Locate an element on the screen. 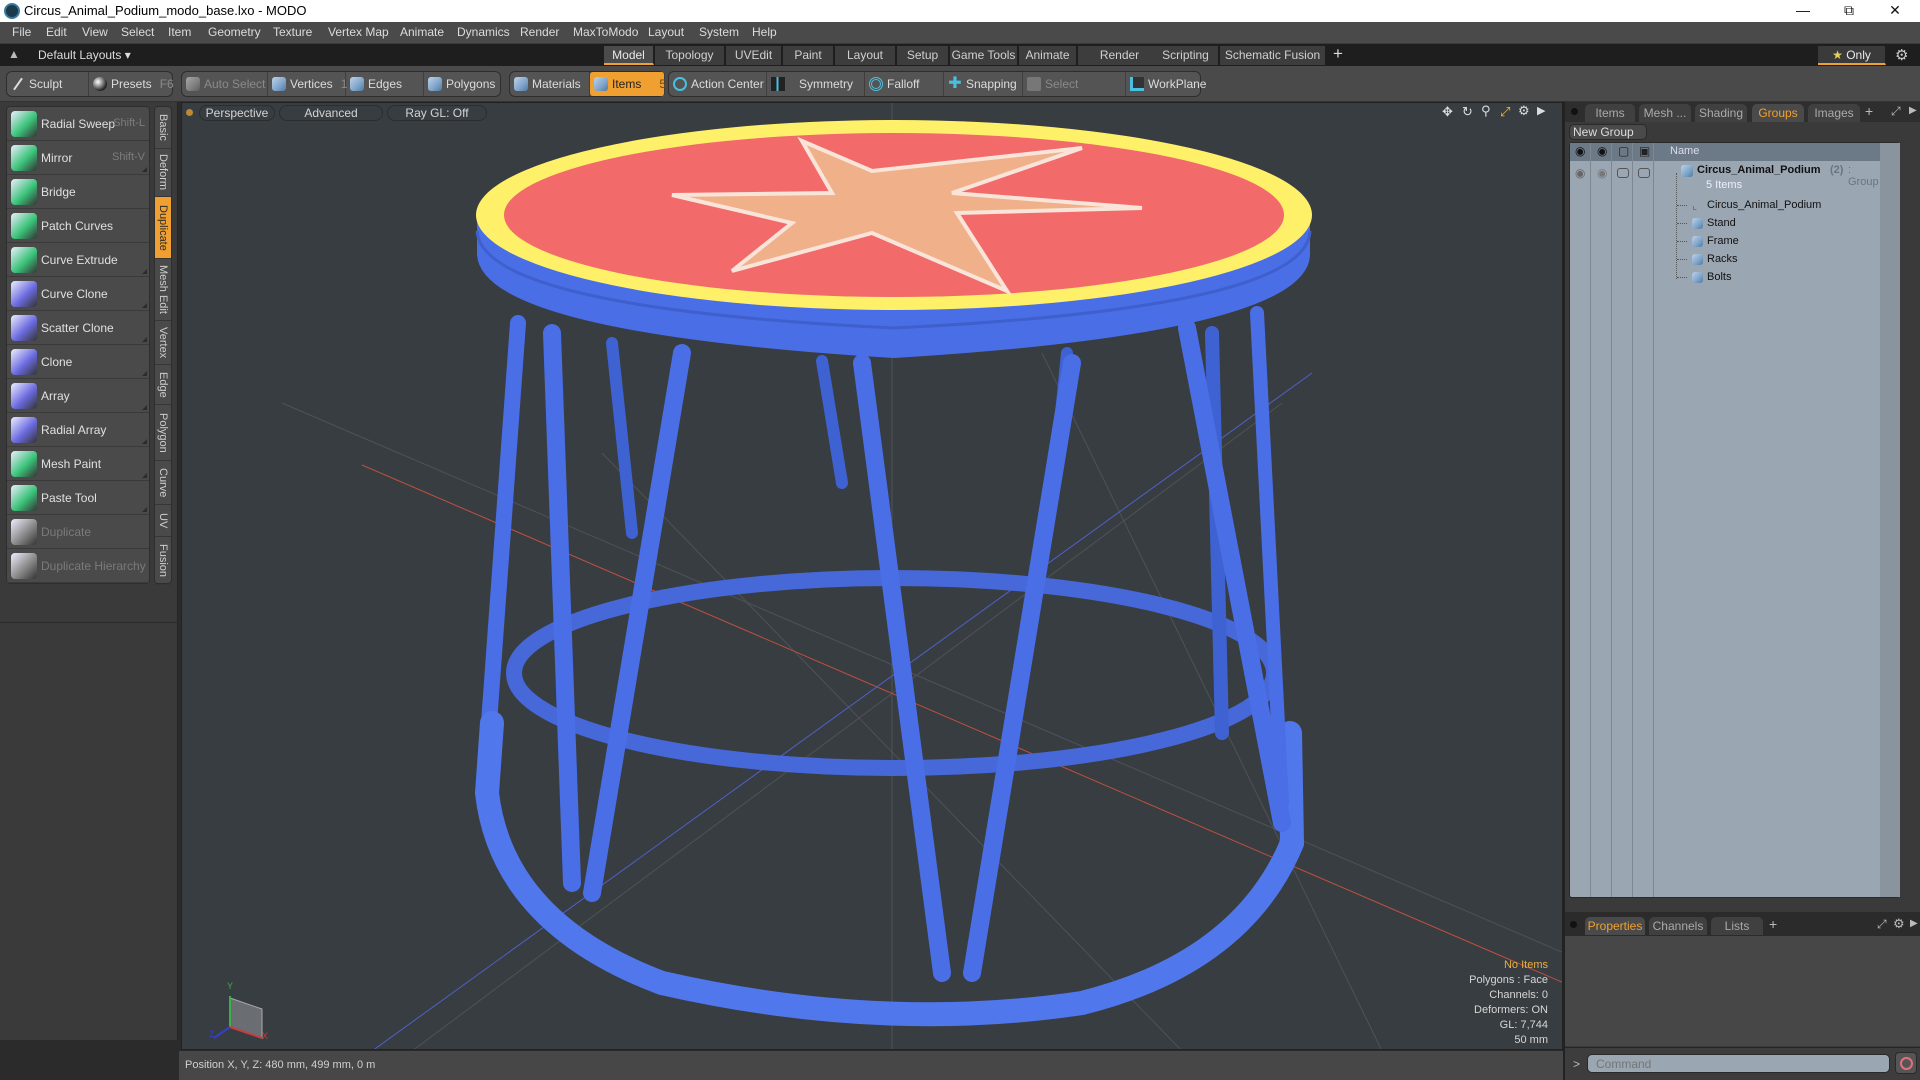 This screenshot has width=1920, height=1080. tool-paste-tool: Paste Tool is located at coordinates (78, 498).